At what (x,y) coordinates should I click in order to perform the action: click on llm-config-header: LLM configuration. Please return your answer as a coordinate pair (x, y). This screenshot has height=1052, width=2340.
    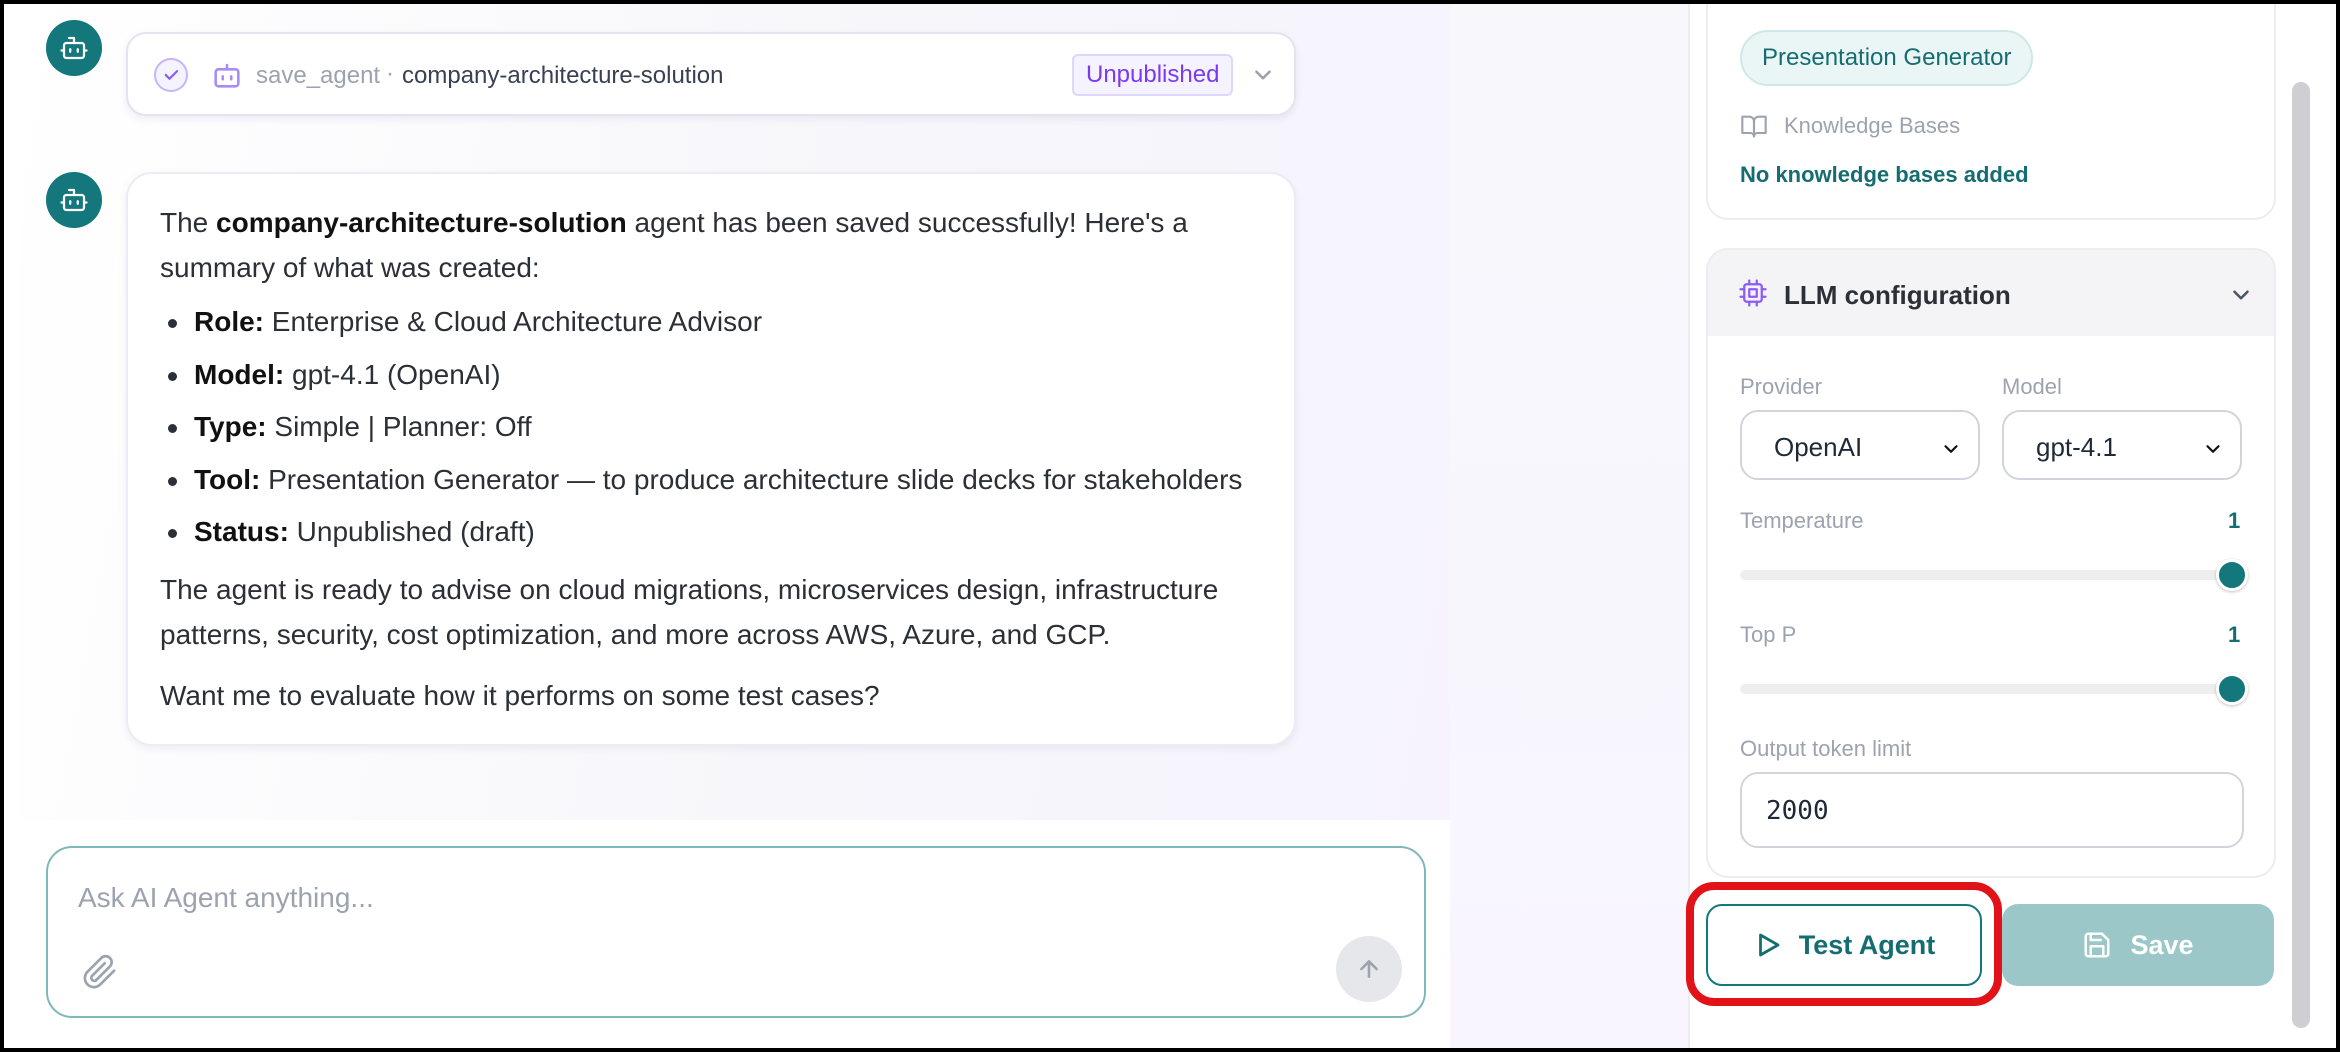
    Looking at the image, I should click on (1991, 293).